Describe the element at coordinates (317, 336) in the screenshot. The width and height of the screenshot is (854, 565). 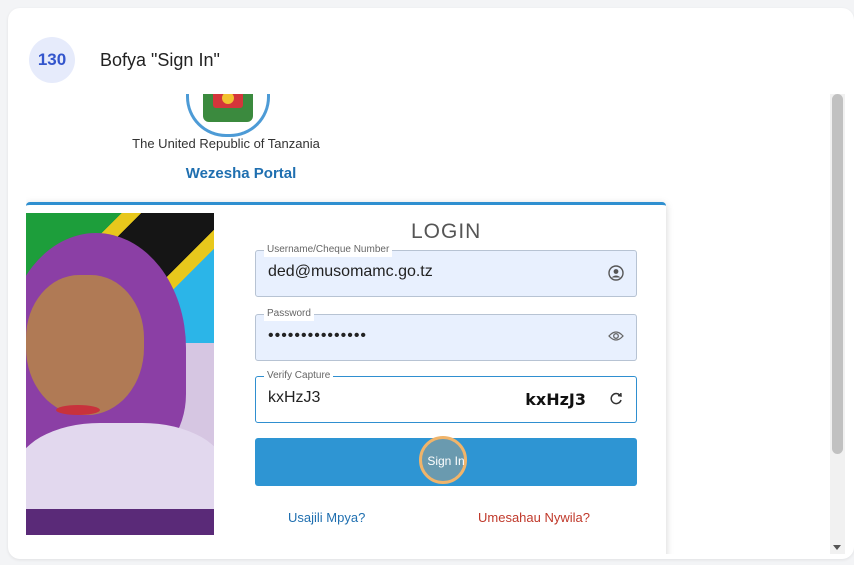
I see `password-input: •••••••••••••••` at that location.